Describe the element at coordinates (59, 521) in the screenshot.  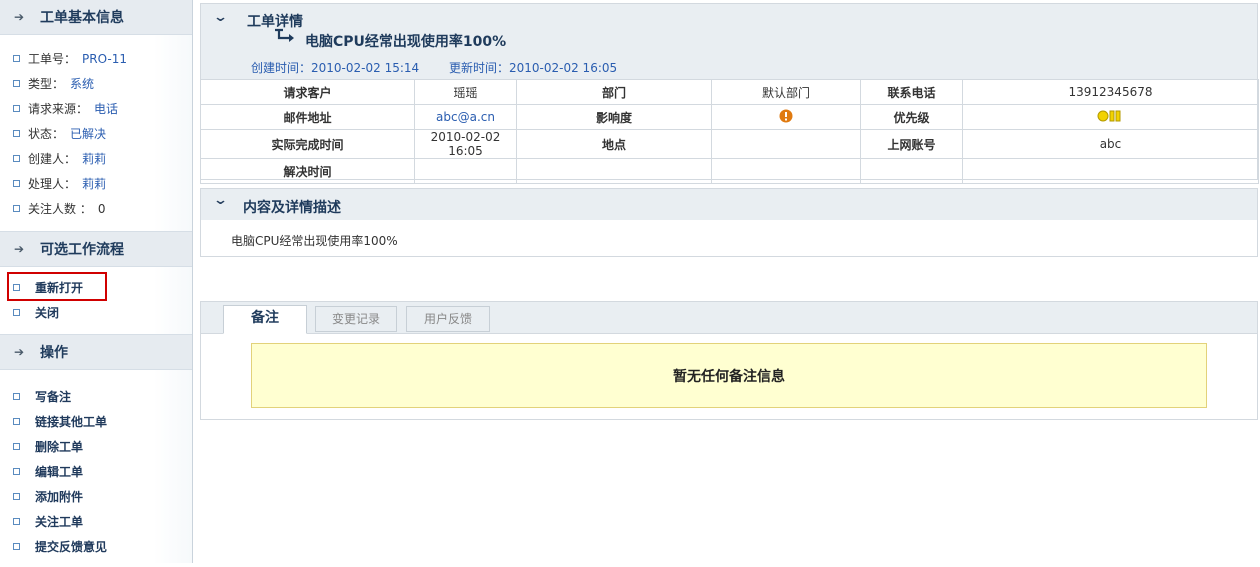
I see `op-label: 关注工单` at that location.